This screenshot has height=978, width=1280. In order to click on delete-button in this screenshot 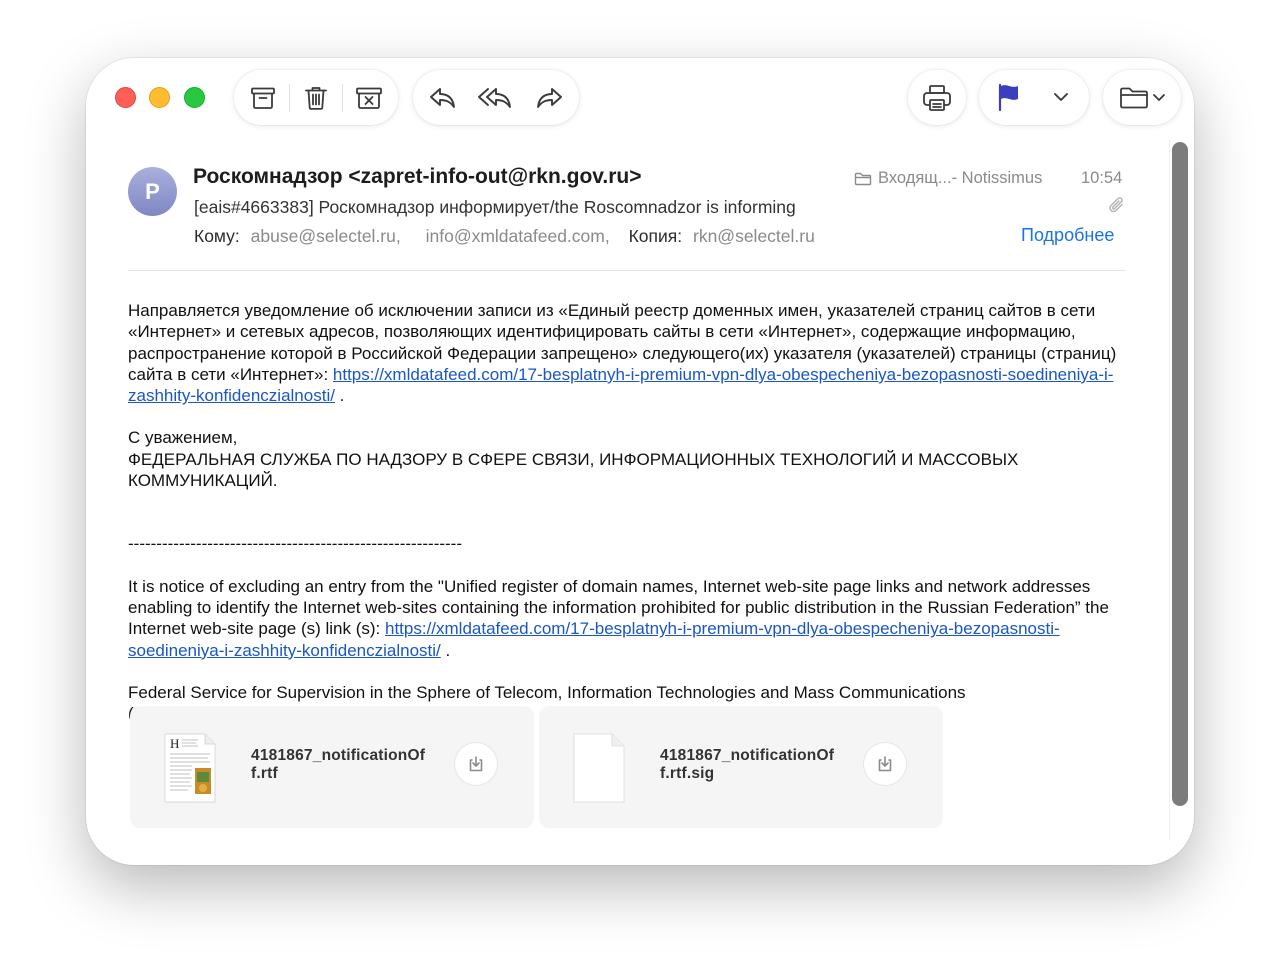, I will do `click(316, 98)`.